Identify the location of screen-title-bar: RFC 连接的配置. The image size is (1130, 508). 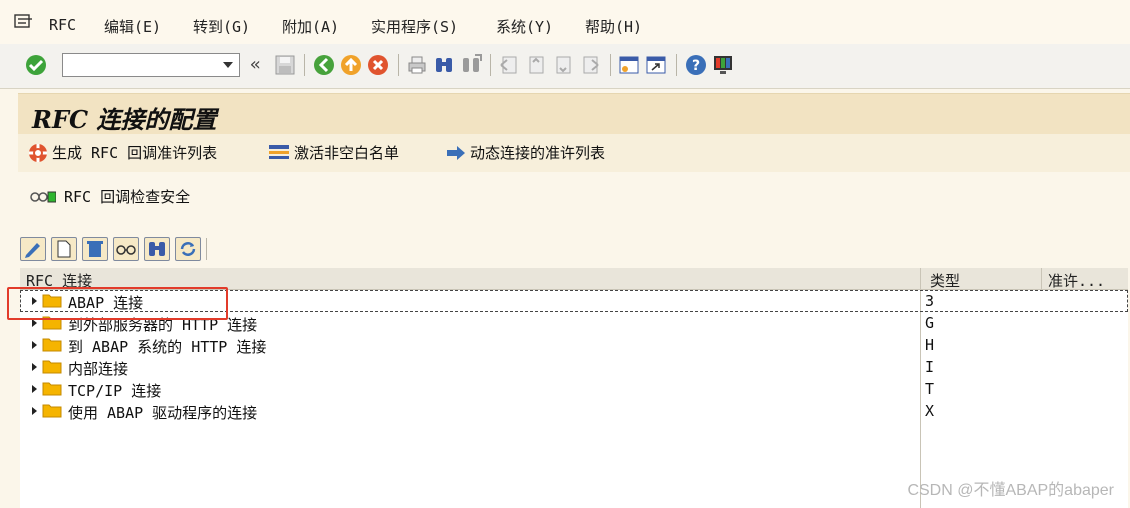
(574, 113).